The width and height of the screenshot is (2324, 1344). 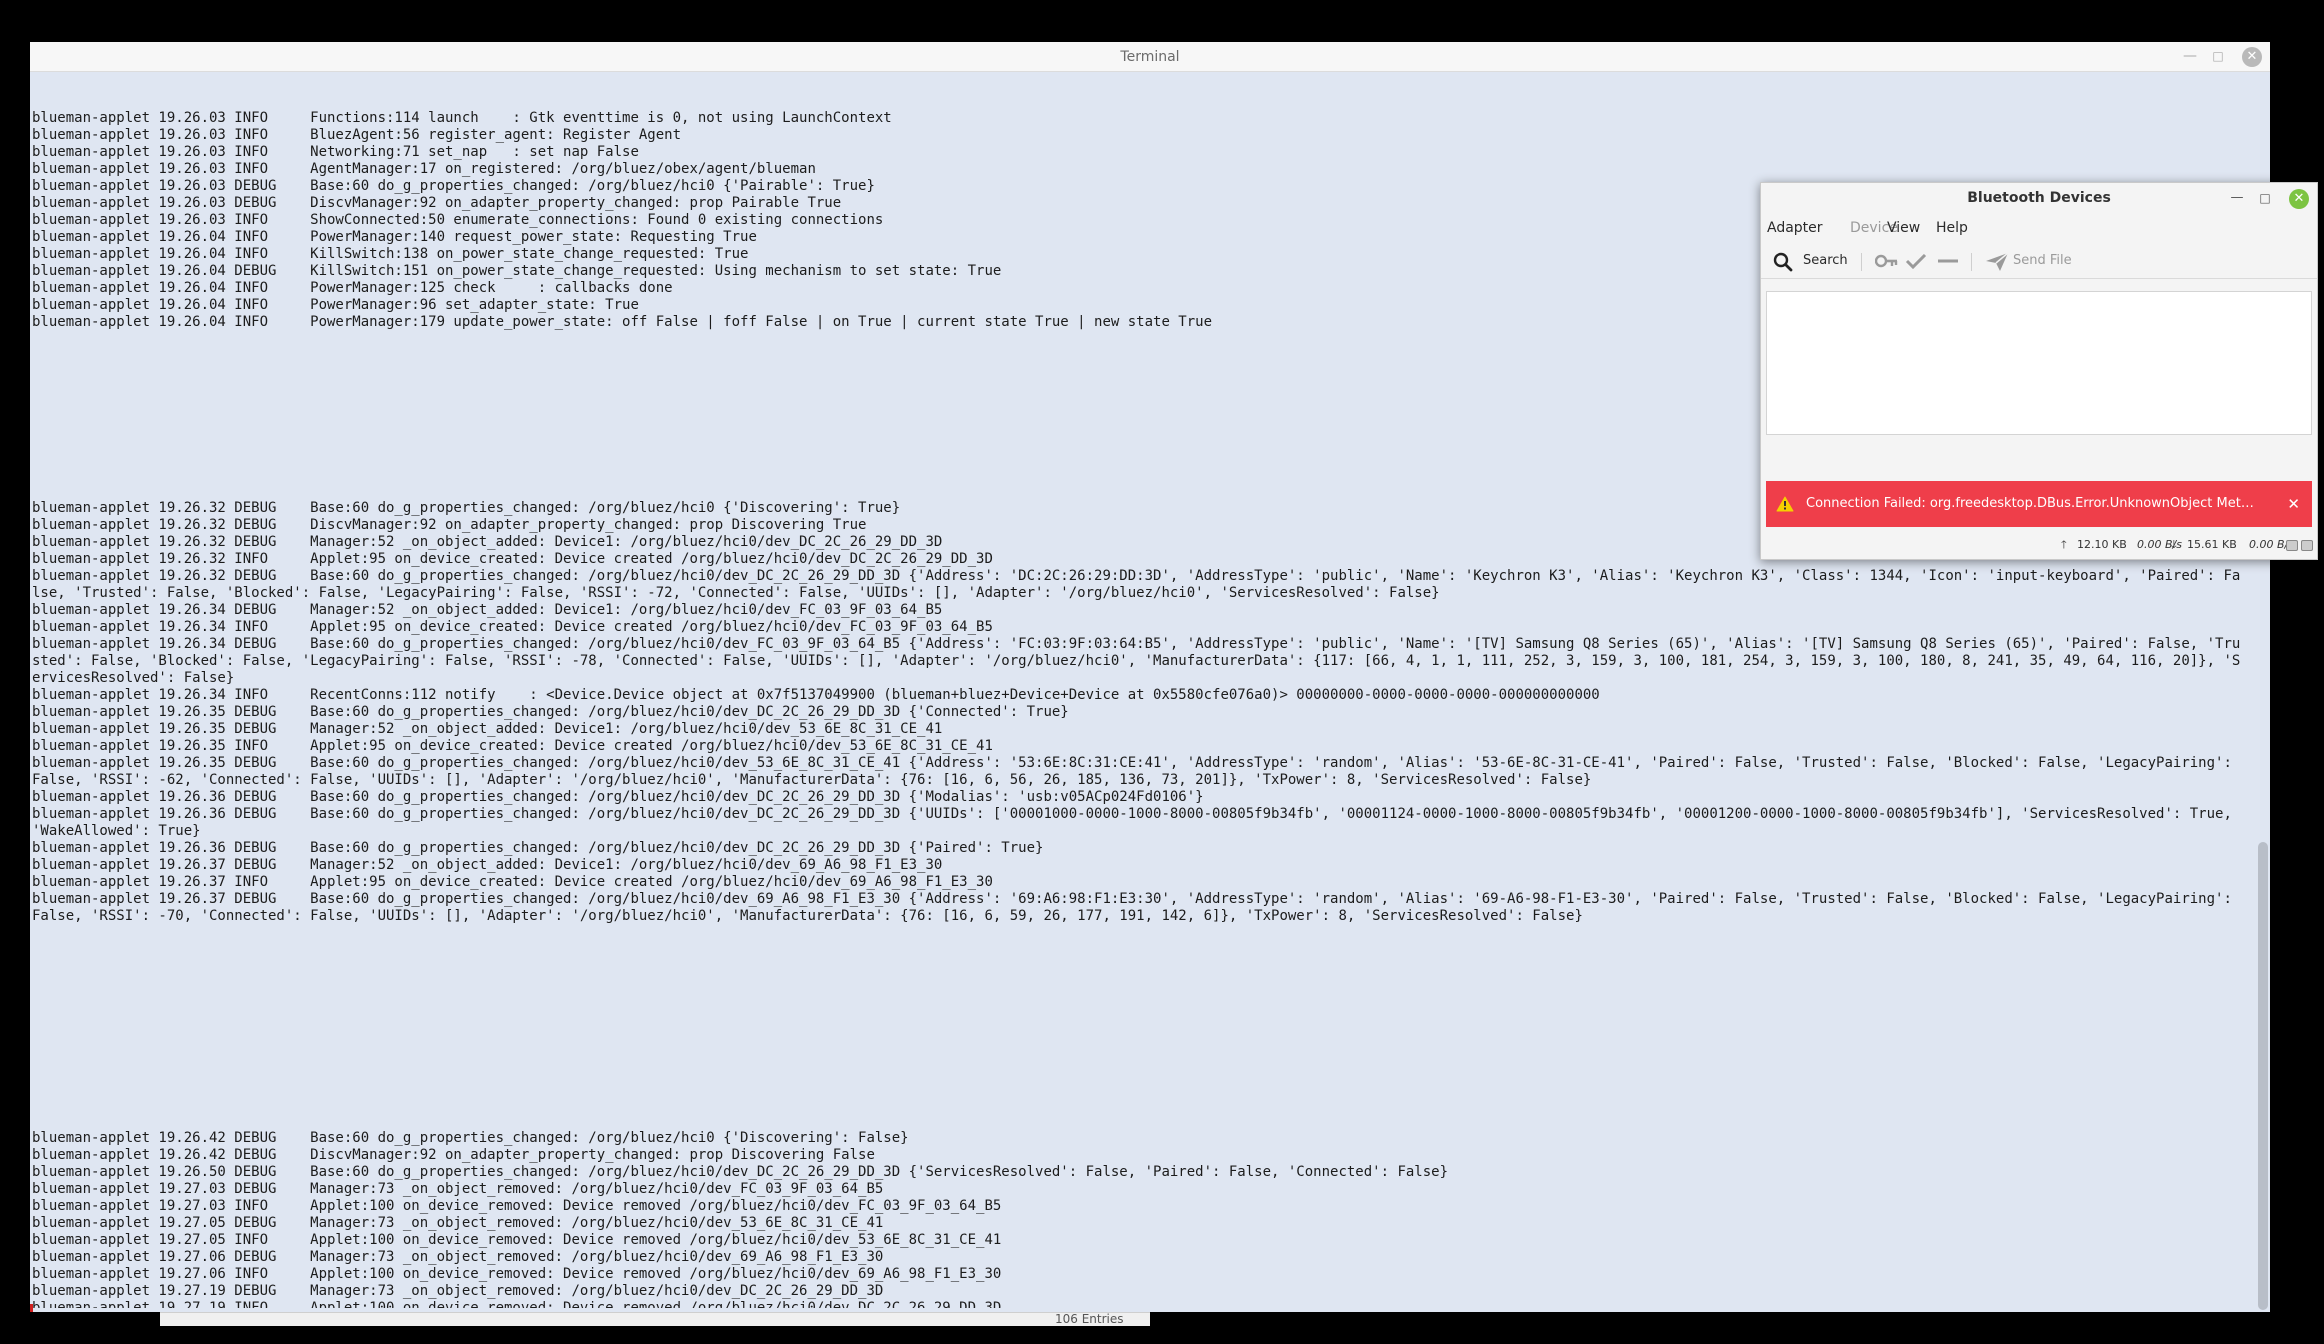 What do you see at coordinates (1952, 228) in the screenshot?
I see `menu-help: Help` at bounding box center [1952, 228].